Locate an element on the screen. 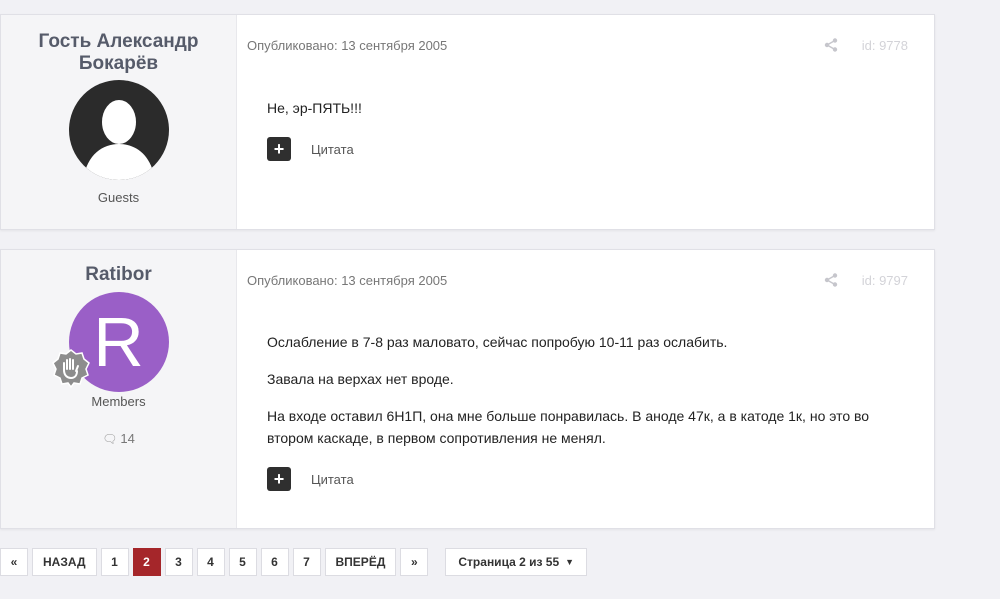  author-name: Гость Александр Бокарёв is located at coordinates (118, 53).